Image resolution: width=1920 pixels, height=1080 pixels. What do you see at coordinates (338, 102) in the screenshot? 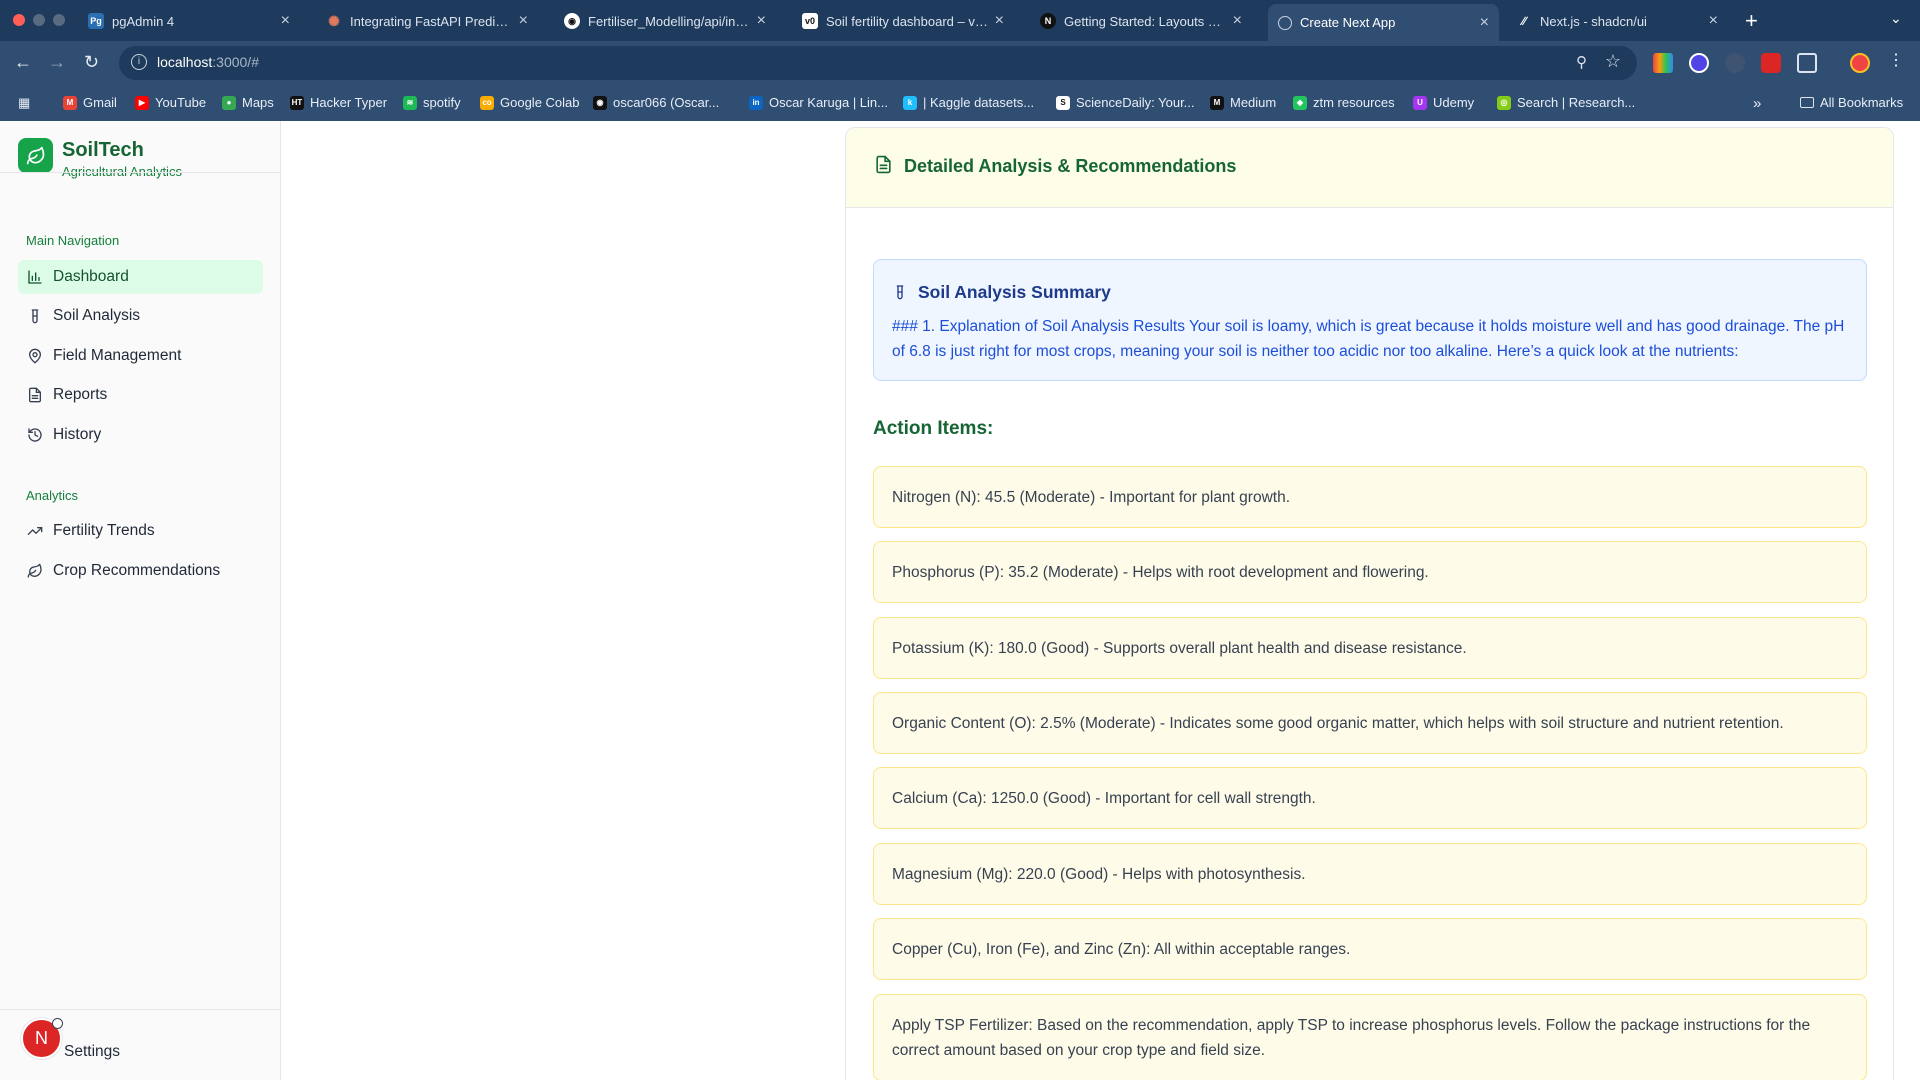
I see `bookmark-item: HT Hacker Typer` at bounding box center [338, 102].